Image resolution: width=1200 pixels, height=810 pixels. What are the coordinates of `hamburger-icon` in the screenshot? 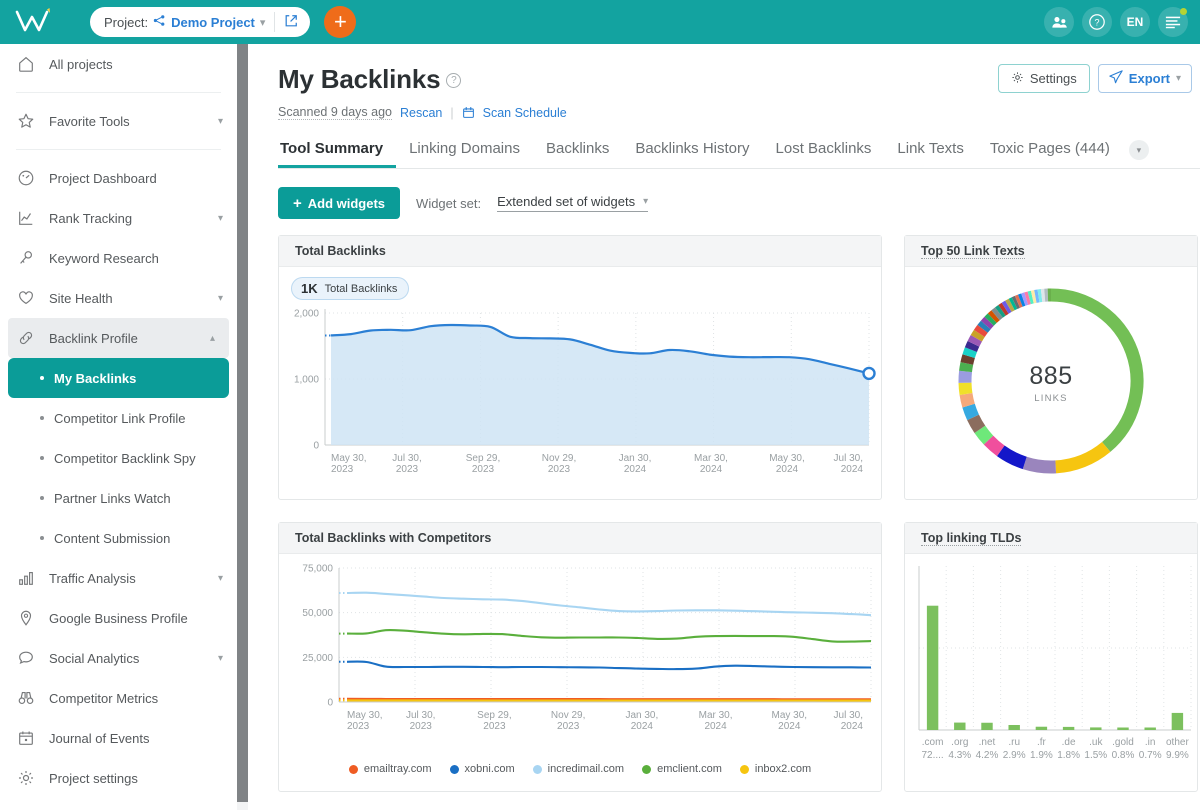 It's located at (1173, 22).